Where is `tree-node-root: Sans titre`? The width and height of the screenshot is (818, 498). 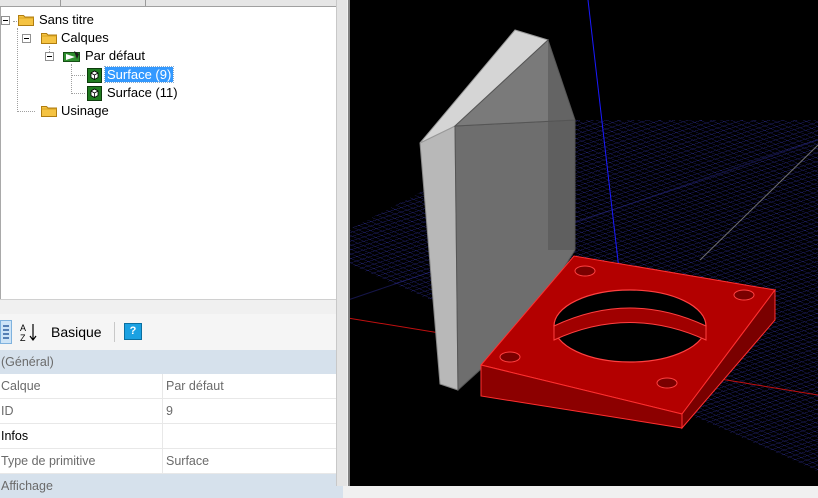 tree-node-root: Sans titre is located at coordinates (66, 20).